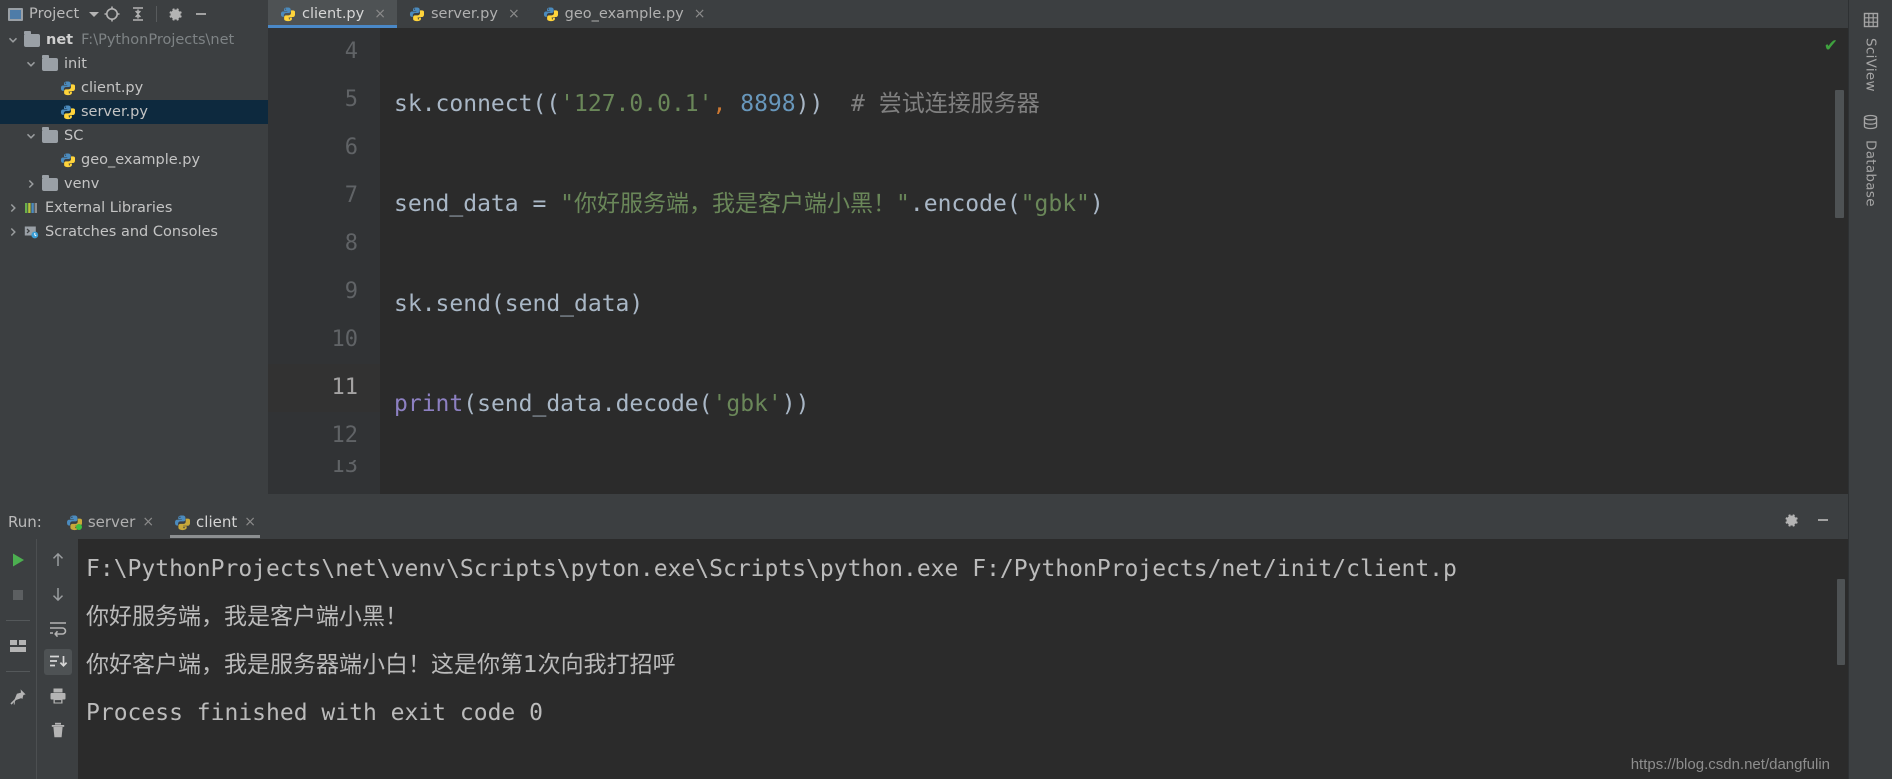 The image size is (1892, 779). Describe the element at coordinates (324, 196) in the screenshot. I see `line-number-7: 7` at that location.